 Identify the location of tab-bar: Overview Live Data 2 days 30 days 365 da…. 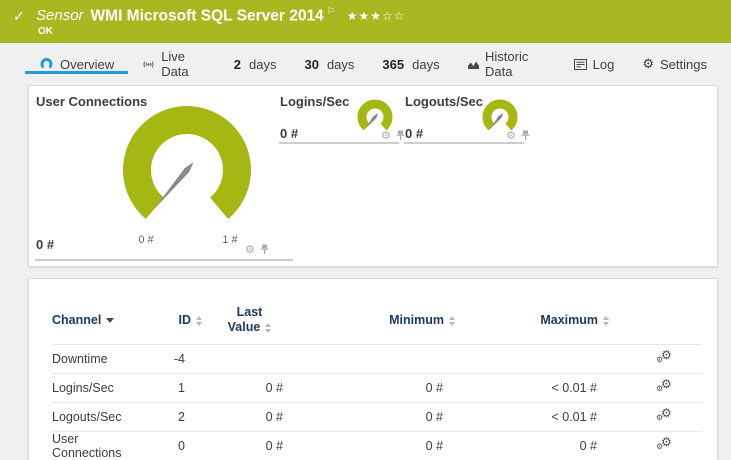
(365, 64).